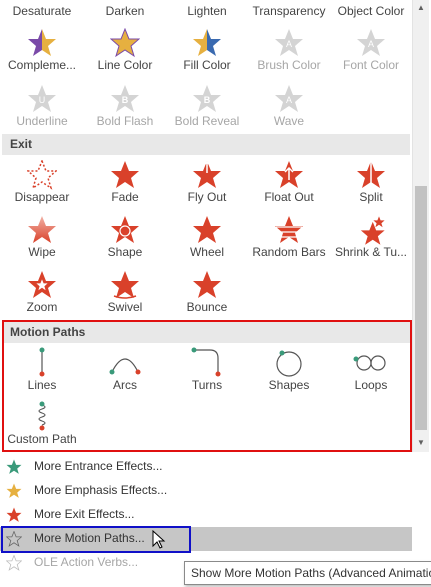  I want to click on effect-wheel: Wheel, so click(207, 237).